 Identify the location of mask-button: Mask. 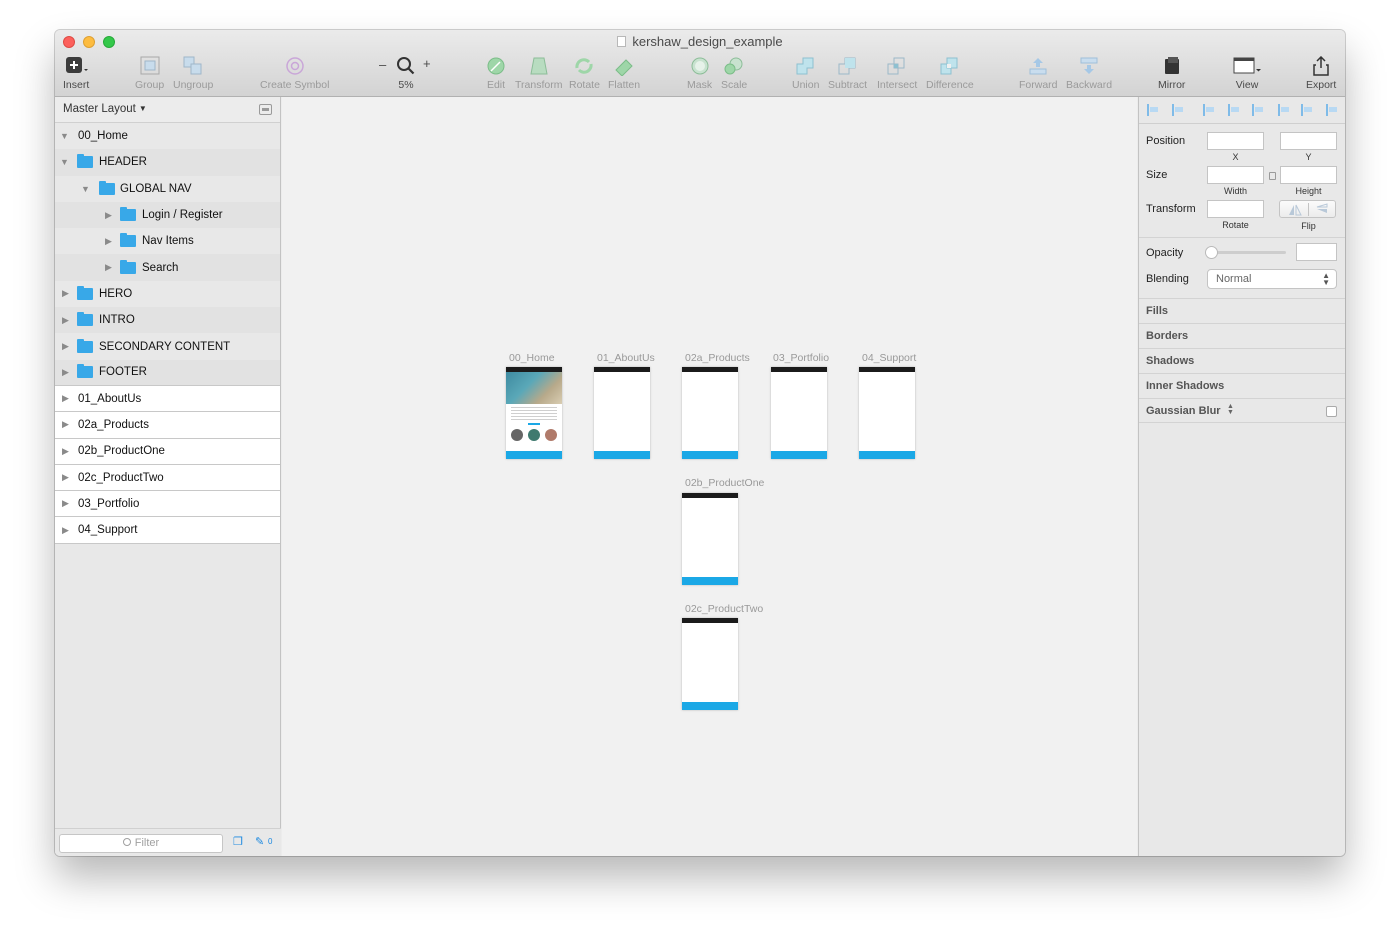
(699, 72).